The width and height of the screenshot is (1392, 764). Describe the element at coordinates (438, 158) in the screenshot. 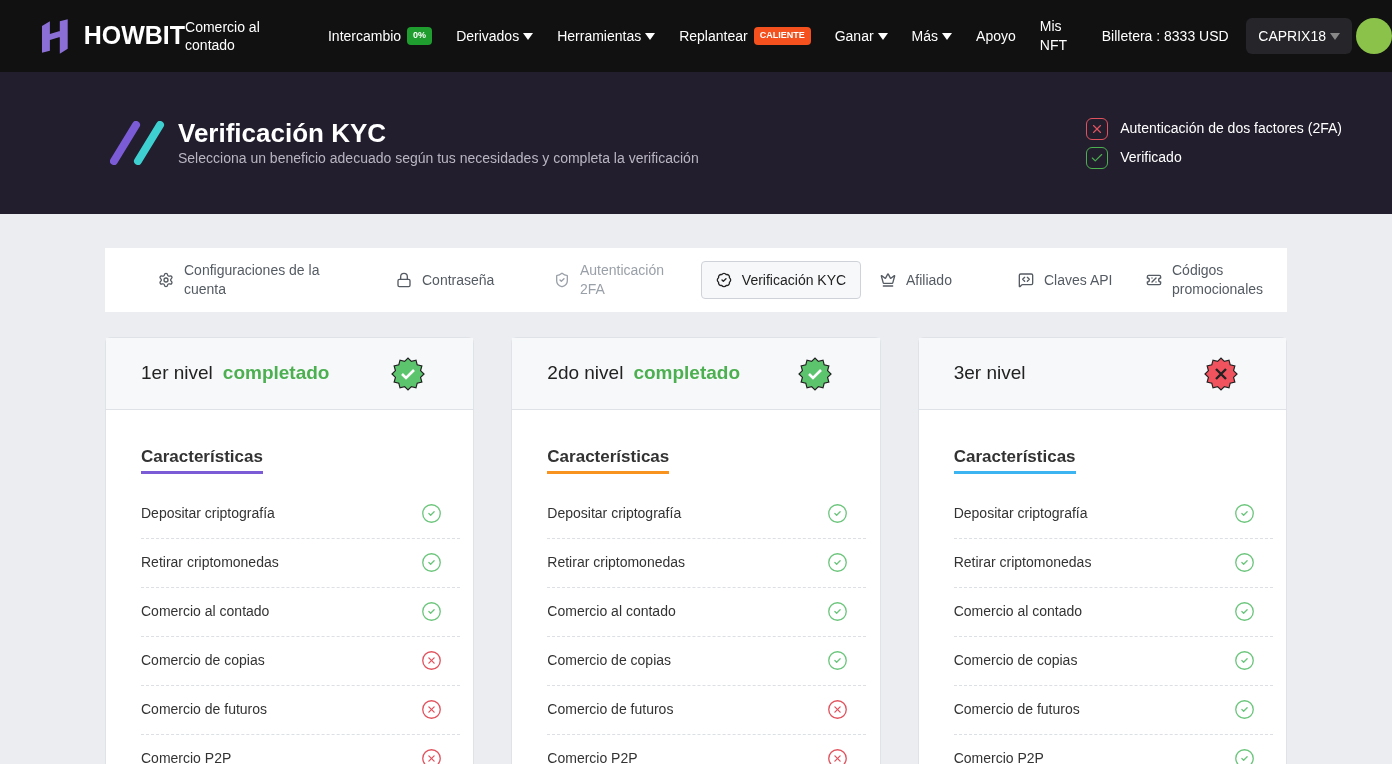

I see `page-subtitle: Selecciona un beneficio adecuado según tus necesidades y completa la verificación` at that location.